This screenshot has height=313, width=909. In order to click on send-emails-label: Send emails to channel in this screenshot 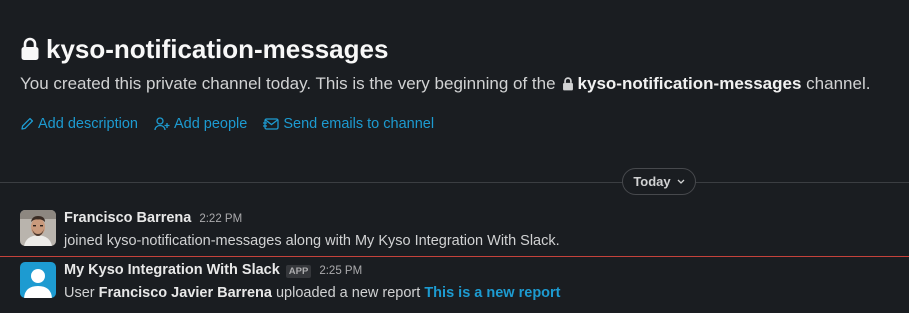, I will do `click(359, 124)`.